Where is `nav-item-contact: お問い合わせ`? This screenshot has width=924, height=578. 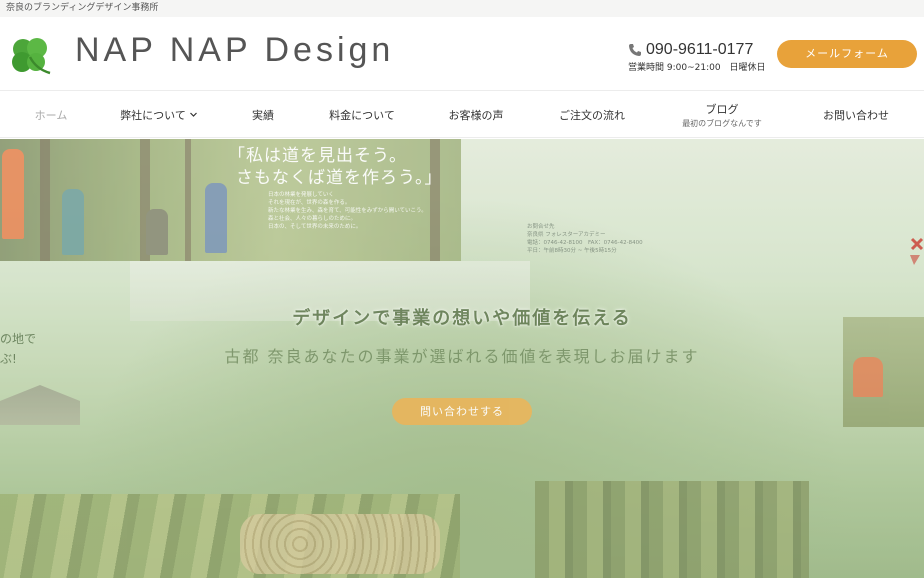
nav-item-contact: お問い合わせ is located at coordinates (856, 114).